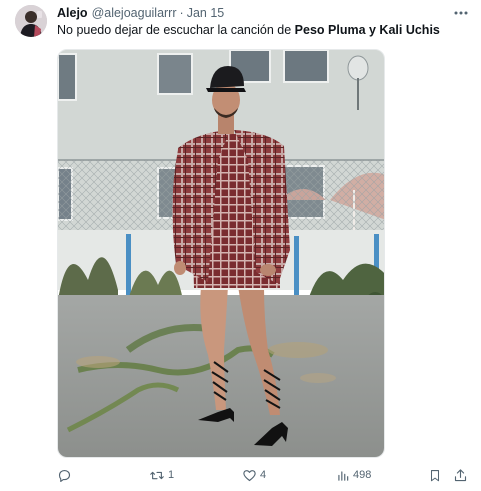  Describe the element at coordinates (134, 13) in the screenshot. I see `author-handle: @alejoaguilarrr` at that location.